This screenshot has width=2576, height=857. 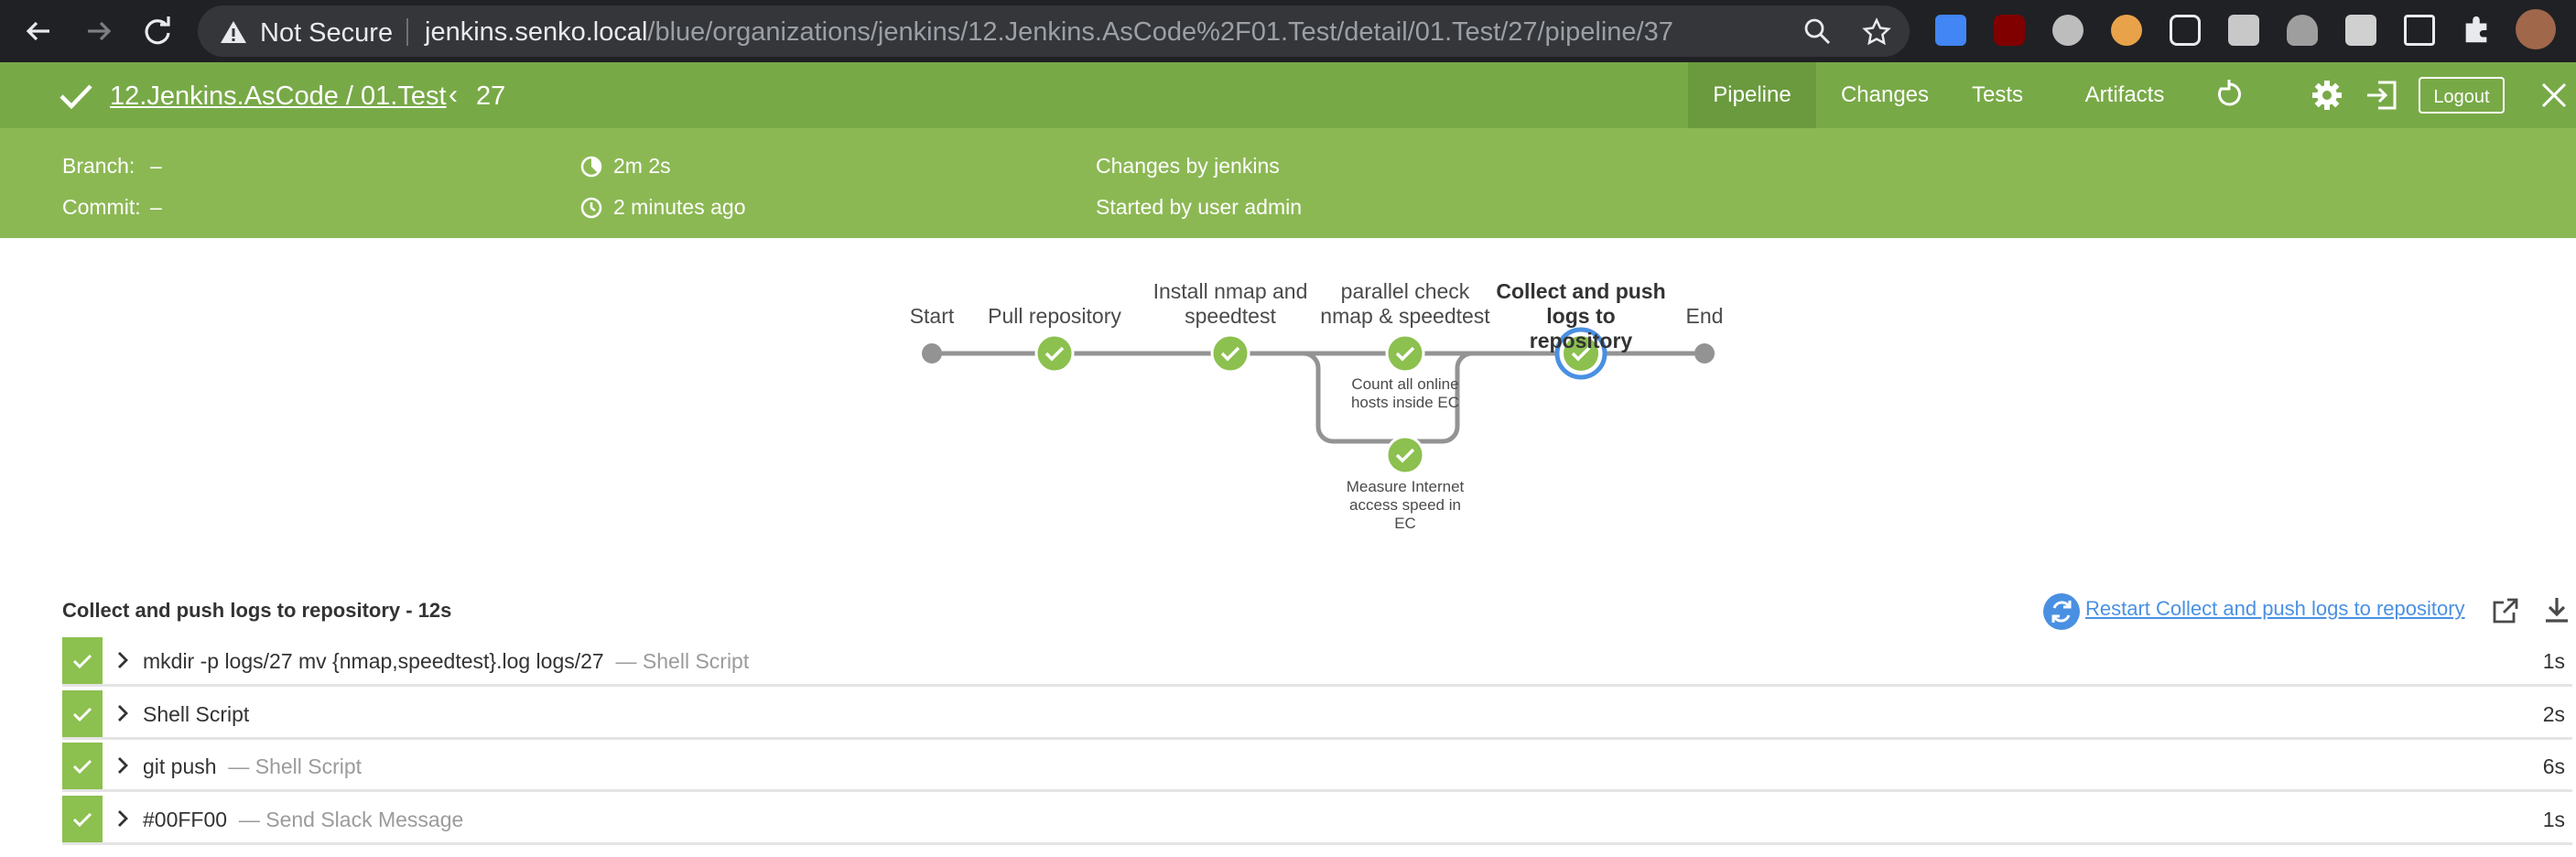 I want to click on omnibox-separator, so click(x=407, y=32).